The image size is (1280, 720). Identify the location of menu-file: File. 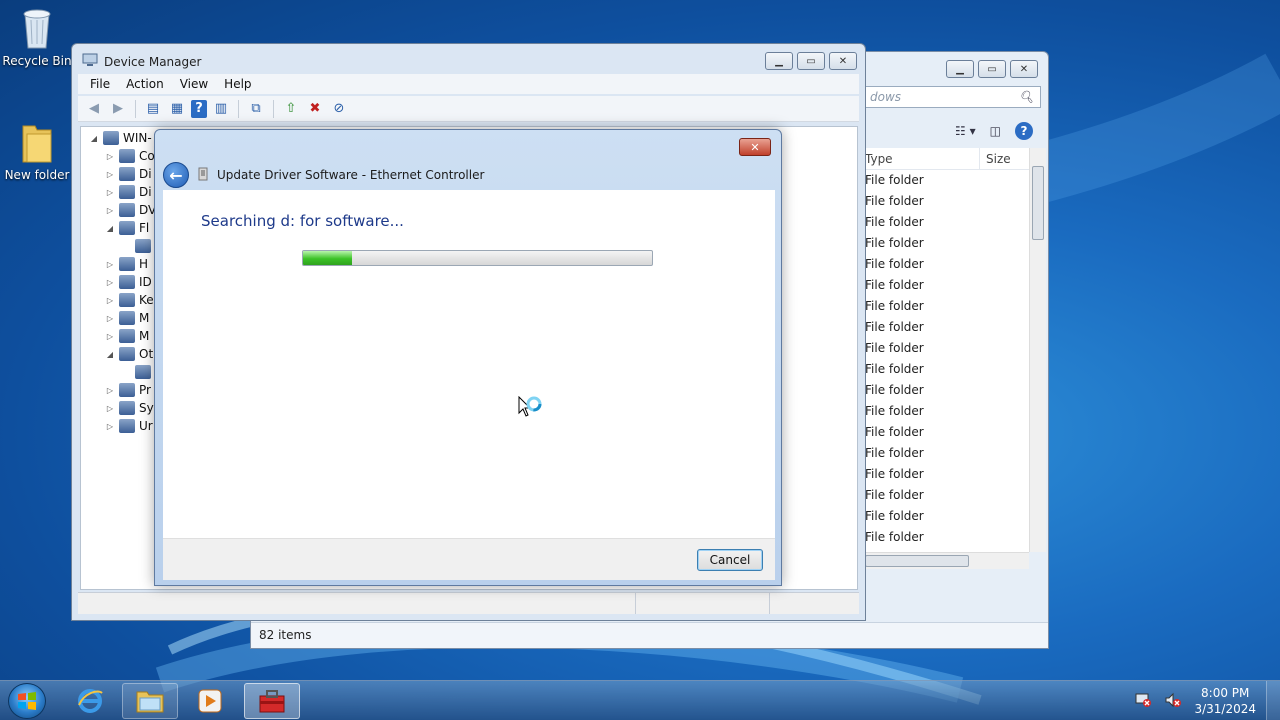
(100, 84).